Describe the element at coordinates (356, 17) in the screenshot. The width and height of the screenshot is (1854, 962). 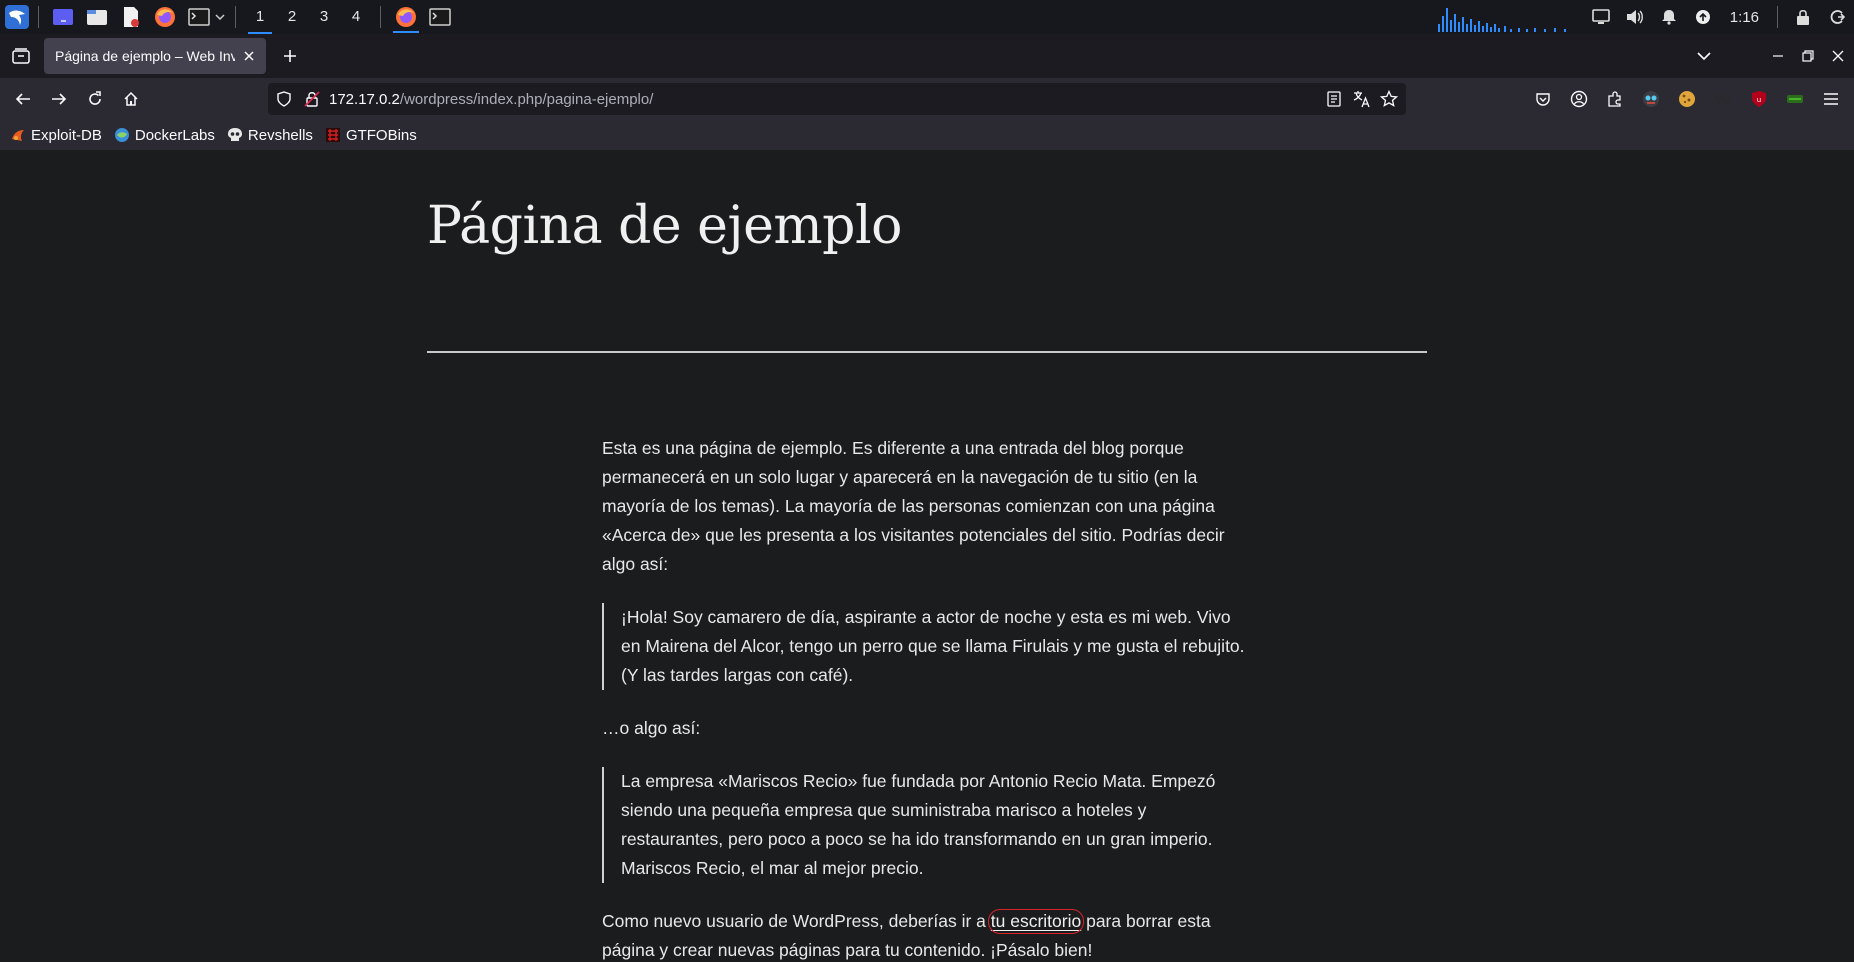
I see `workspace-4: 4` at that location.